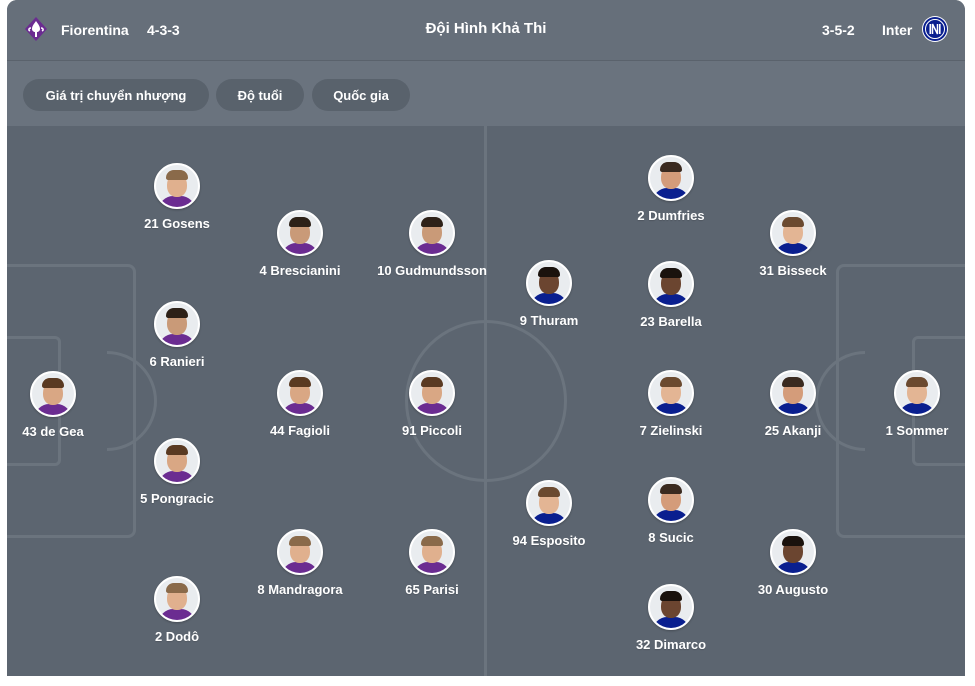  I want to click on player-name: 6 Ranieri, so click(177, 361).